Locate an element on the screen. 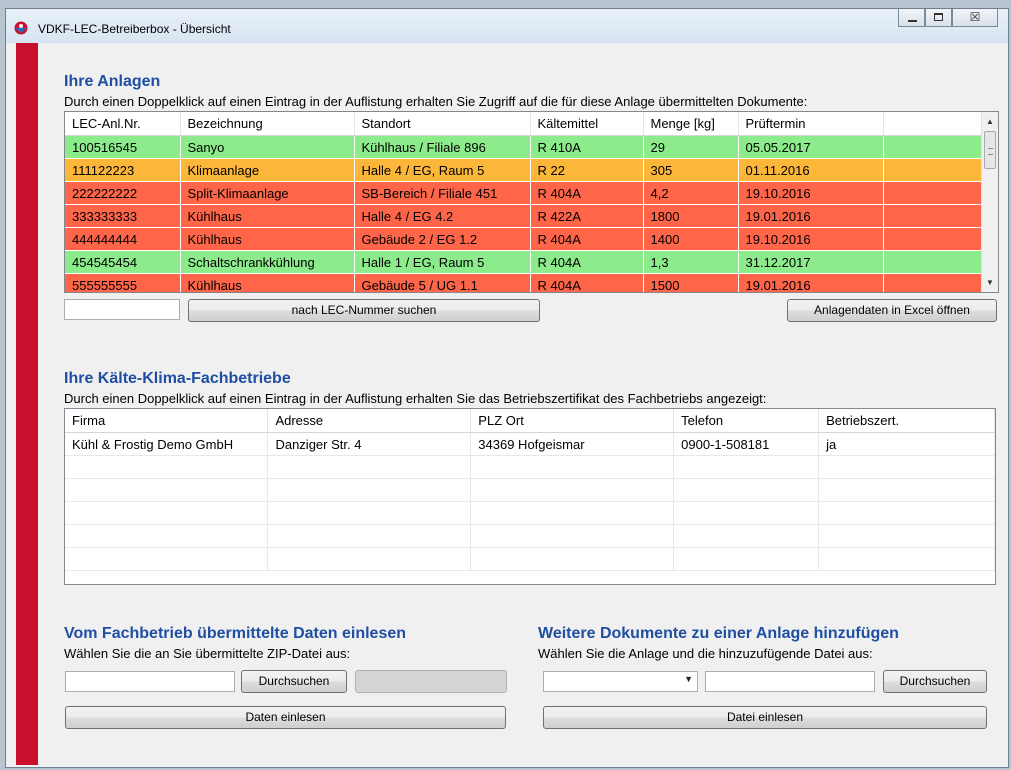 The width and height of the screenshot is (1011, 770). table-cell: Halle 4 / EG, Raum 5 is located at coordinates (442, 170).